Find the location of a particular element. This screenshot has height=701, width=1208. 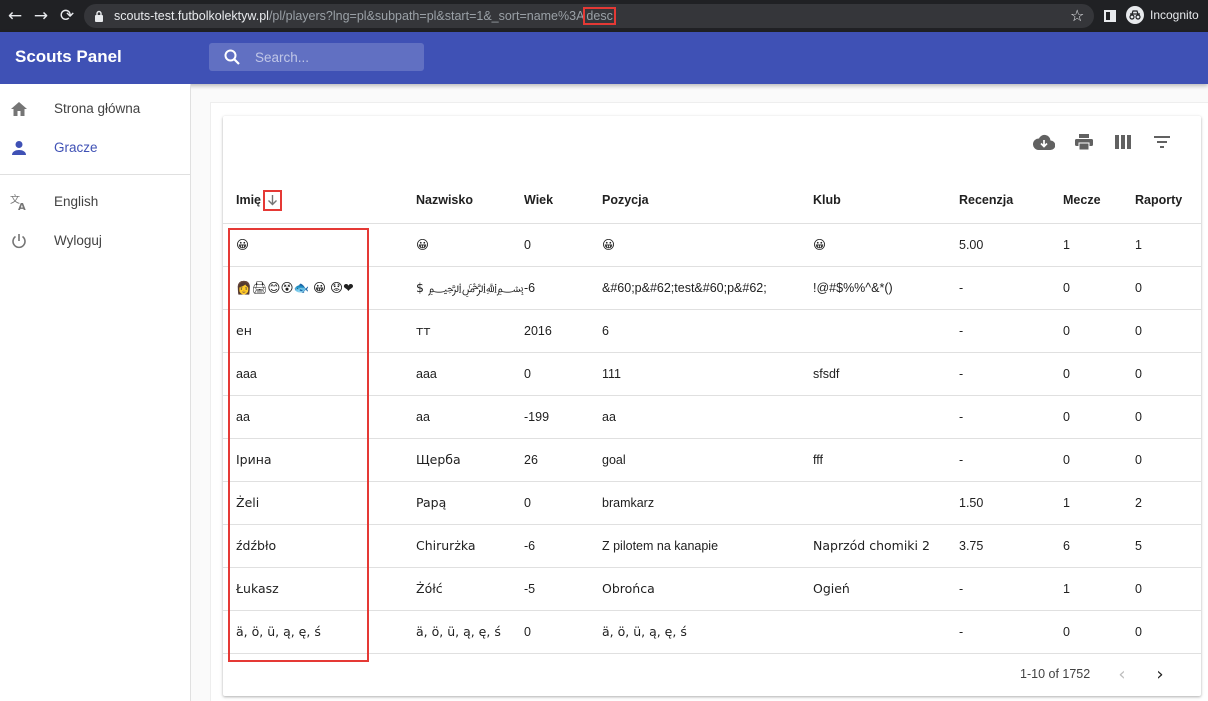

cell-reports: 1 is located at coordinates (1138, 245).